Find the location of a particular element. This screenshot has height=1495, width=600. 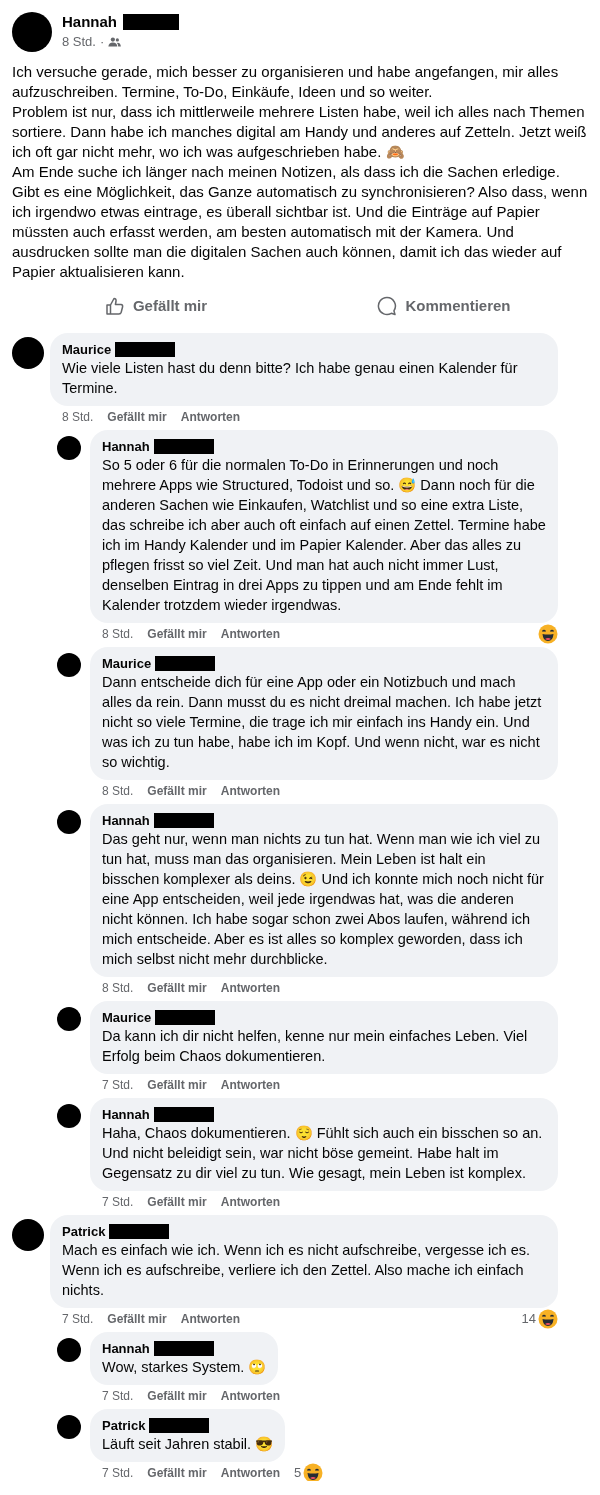

comment-icon is located at coordinates (387, 306).